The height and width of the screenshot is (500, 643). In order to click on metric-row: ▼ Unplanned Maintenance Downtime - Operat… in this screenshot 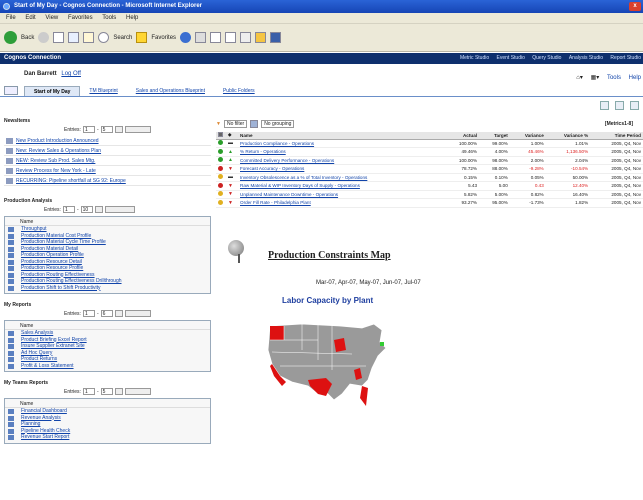, I will do `click(429, 194)`.